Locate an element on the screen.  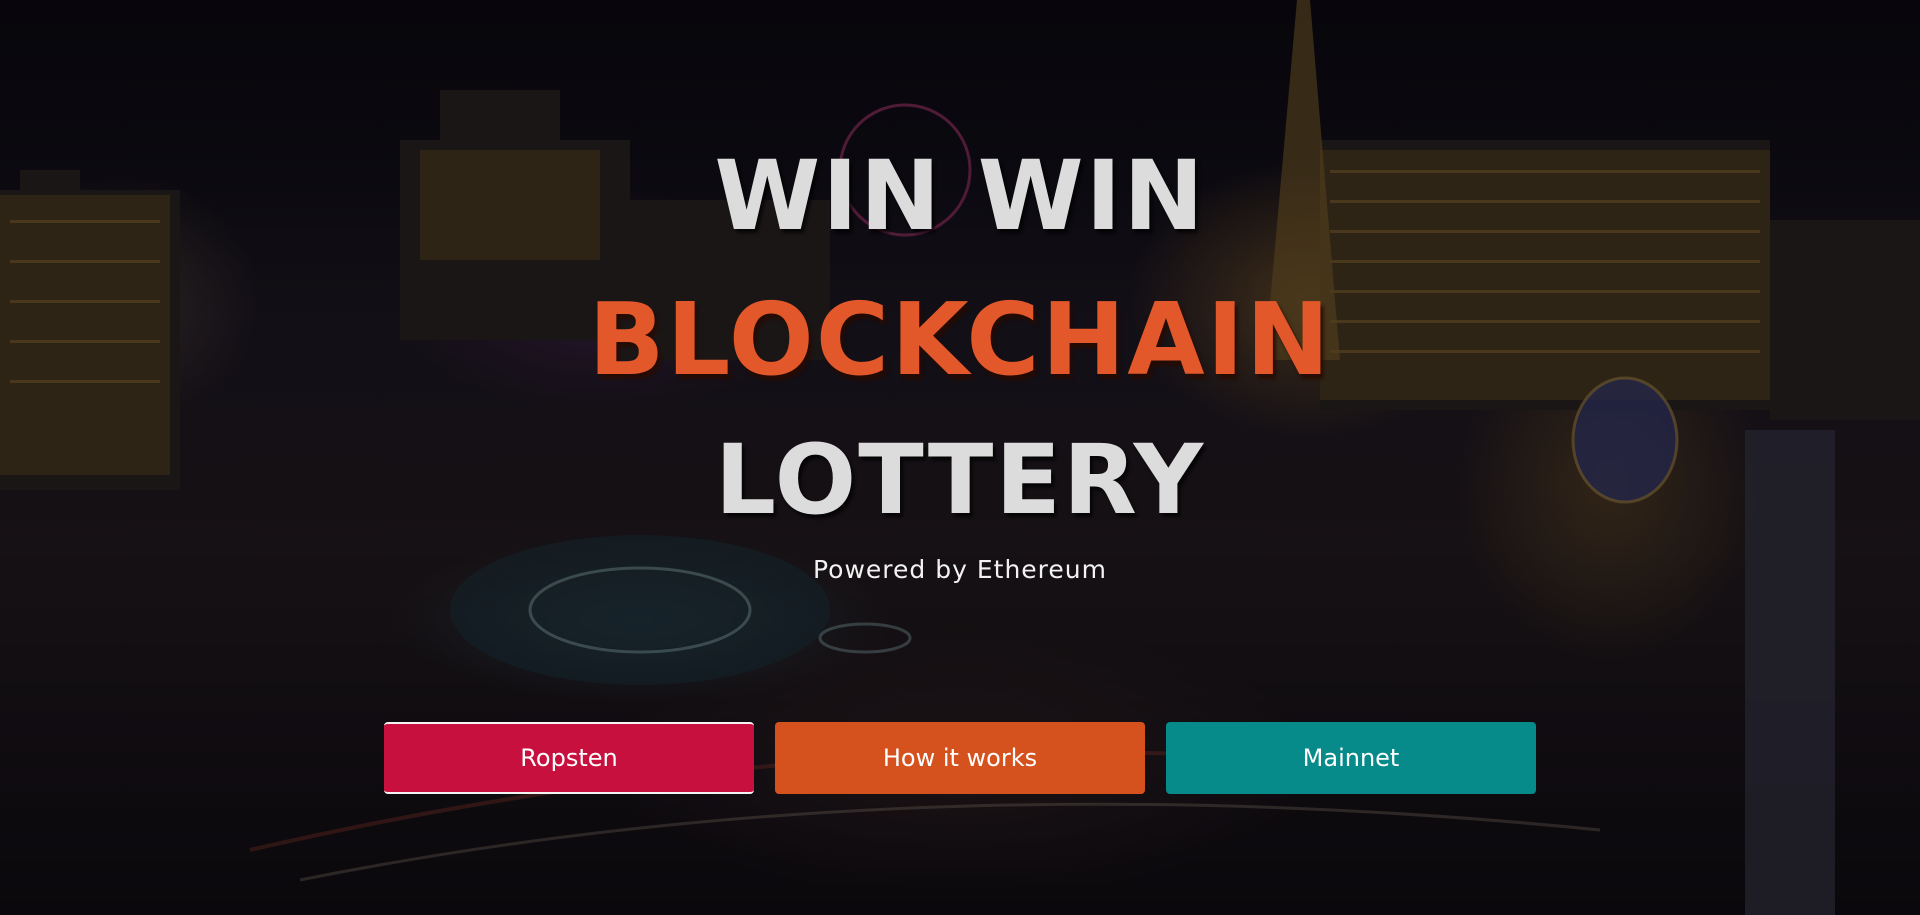
subtitle: Powered by Ethereum is located at coordinates (960, 569).